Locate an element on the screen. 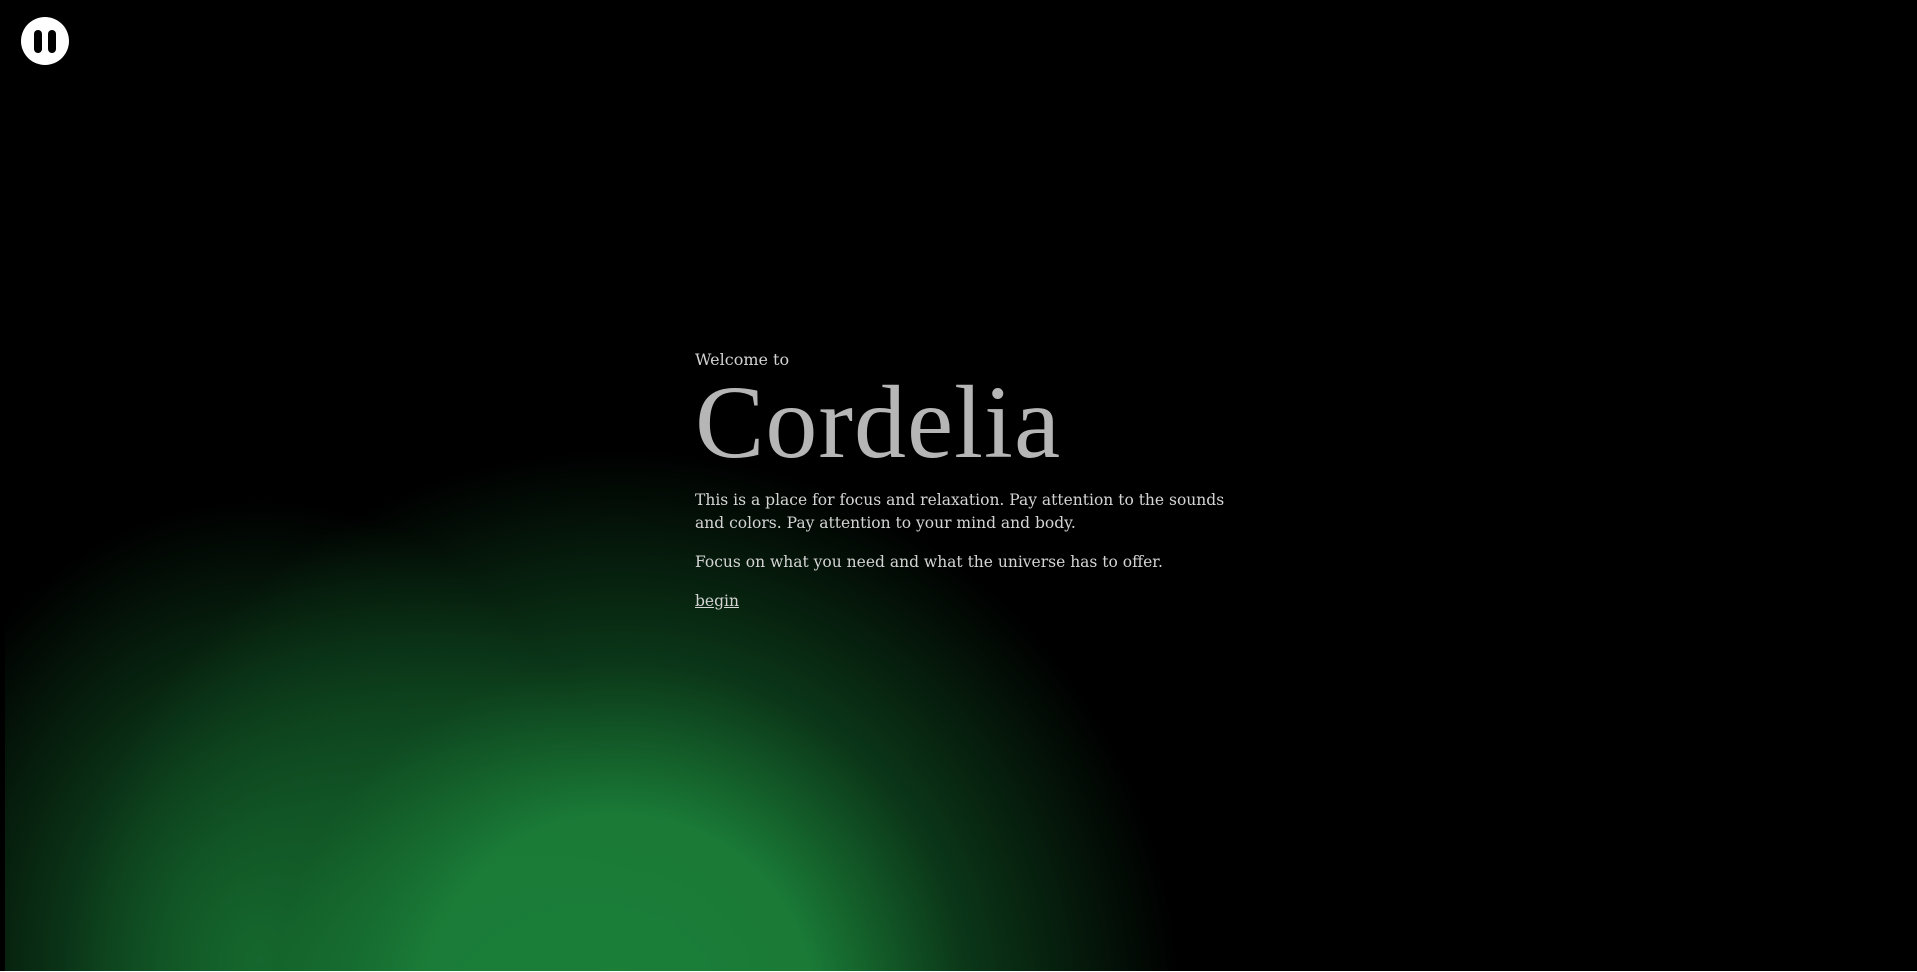 The width and height of the screenshot is (1917, 972). pause-icon-bar is located at coordinates (52, 41).